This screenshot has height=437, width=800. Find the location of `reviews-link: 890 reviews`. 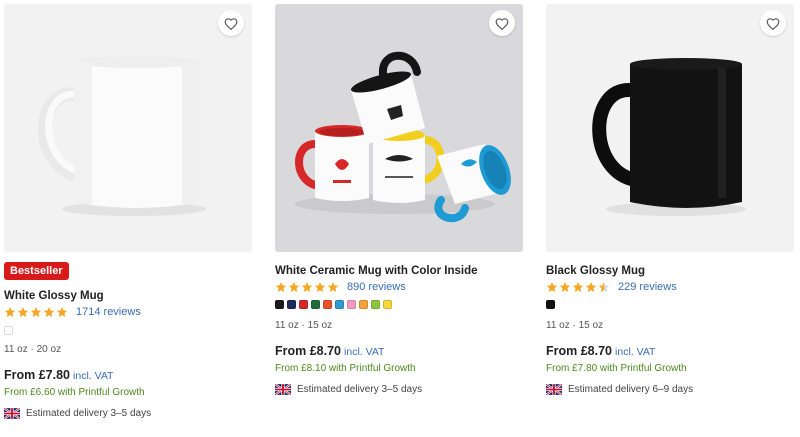

reviews-link: 890 reviews is located at coordinates (376, 287).